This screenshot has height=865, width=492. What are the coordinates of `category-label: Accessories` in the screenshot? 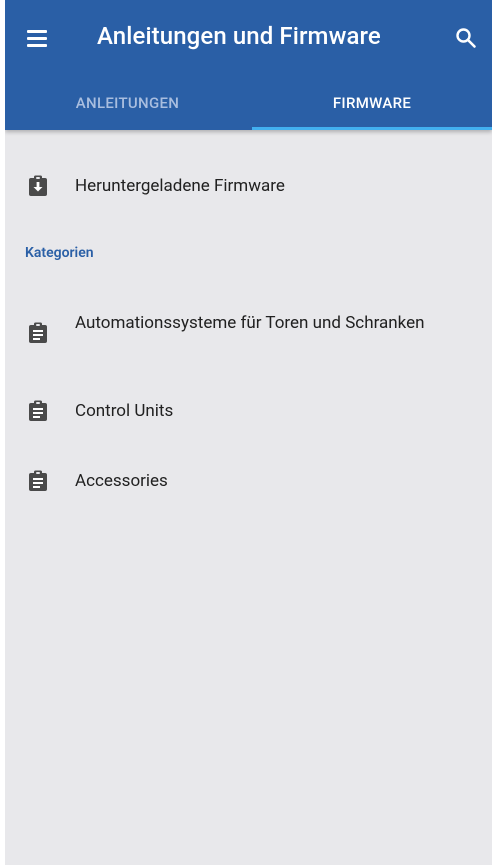 It's located at (121, 481).